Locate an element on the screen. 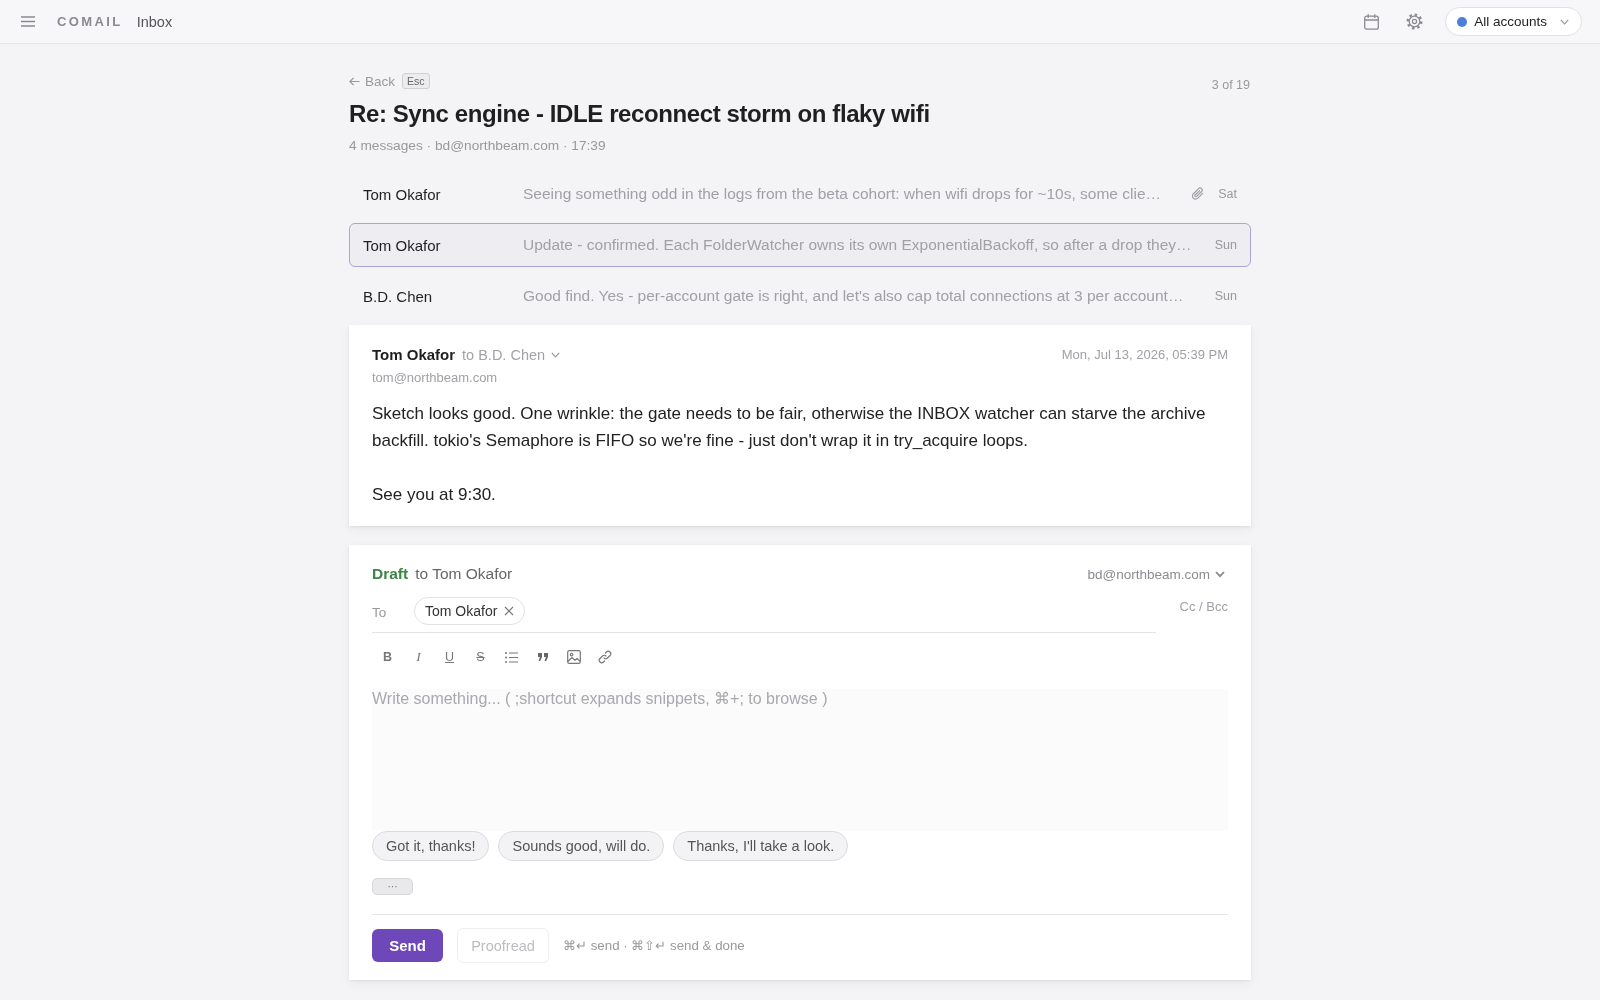 Image resolution: width=1600 pixels, height=1000 pixels. app-logo-text: COMAIL is located at coordinates (90, 21).